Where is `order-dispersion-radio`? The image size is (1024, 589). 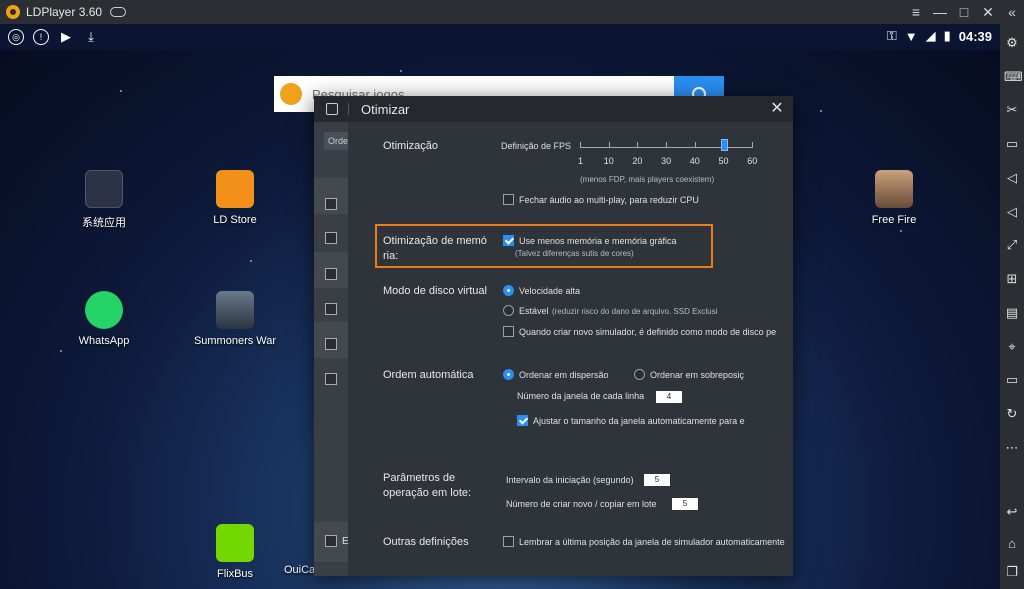
order-dispersion-radio is located at coordinates (508, 374).